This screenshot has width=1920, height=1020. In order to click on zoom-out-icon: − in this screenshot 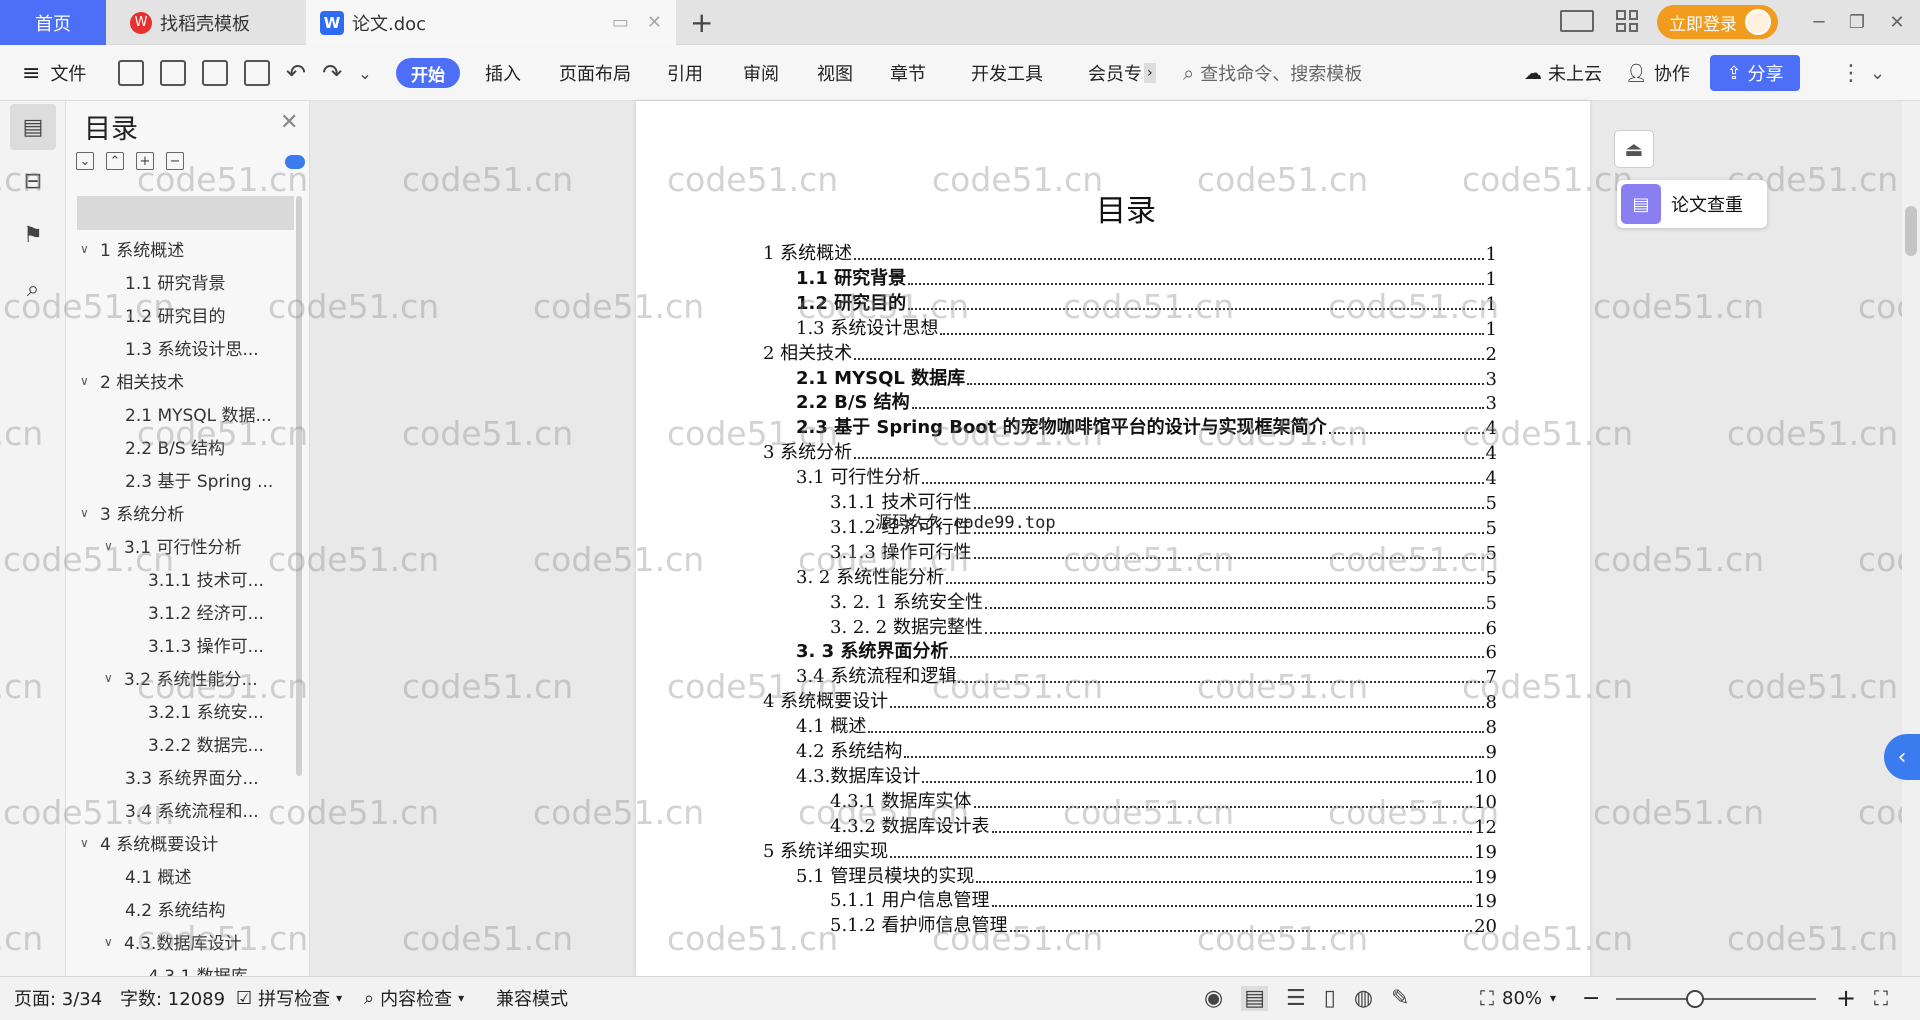, I will do `click(1591, 998)`.